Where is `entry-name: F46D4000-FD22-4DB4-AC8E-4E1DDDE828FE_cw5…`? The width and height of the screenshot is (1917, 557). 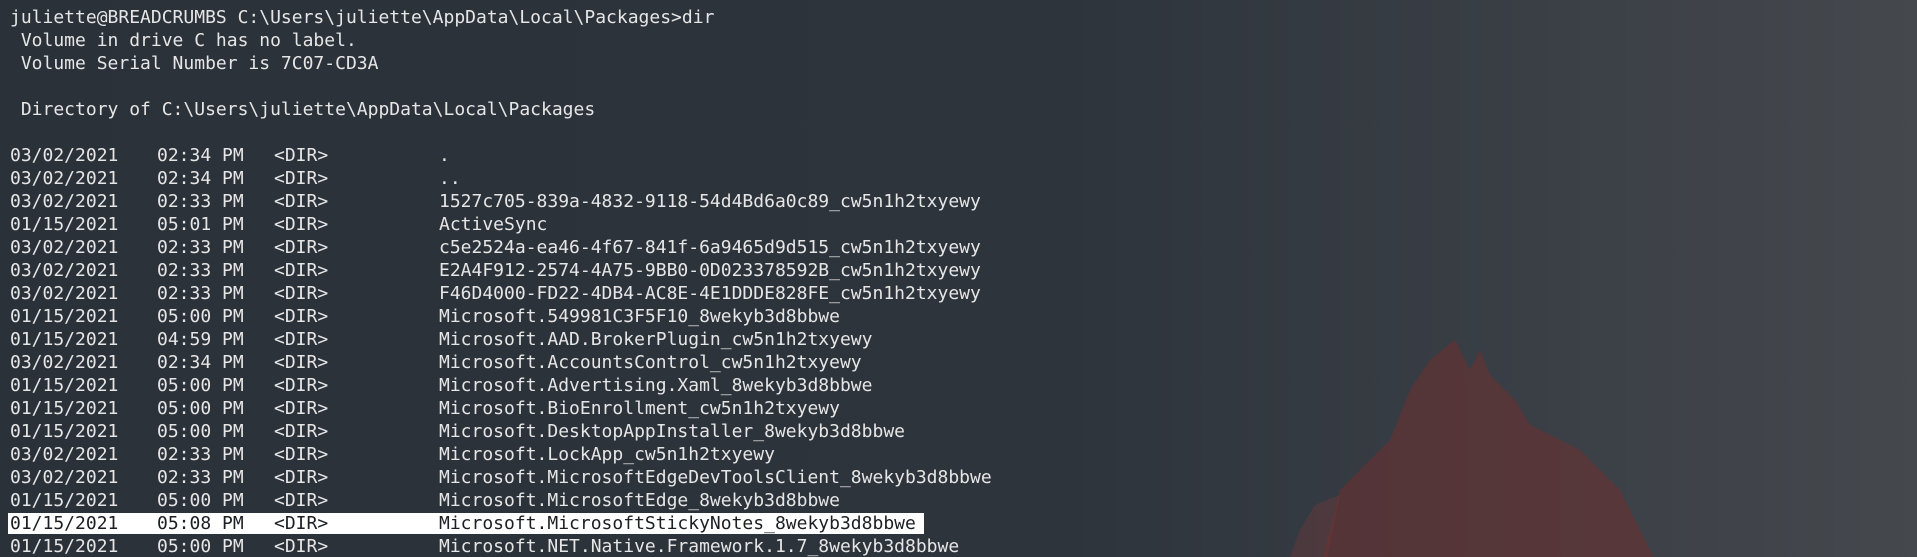 entry-name: F46D4000-FD22-4DB4-AC8E-4E1DDDE828FE_cw5… is located at coordinates (710, 293).